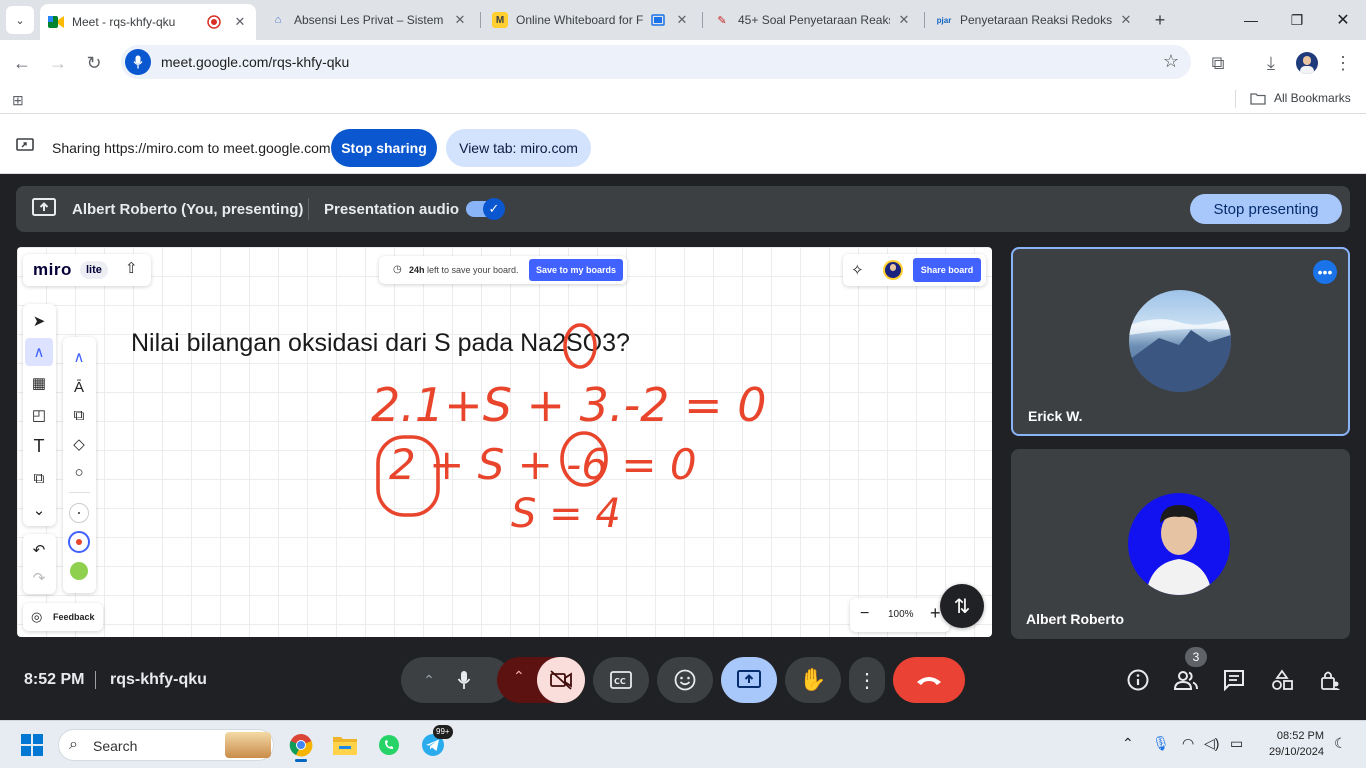  I want to click on tab-whiteboard: M Online Whiteboard for F ✕, so click(591, 20).